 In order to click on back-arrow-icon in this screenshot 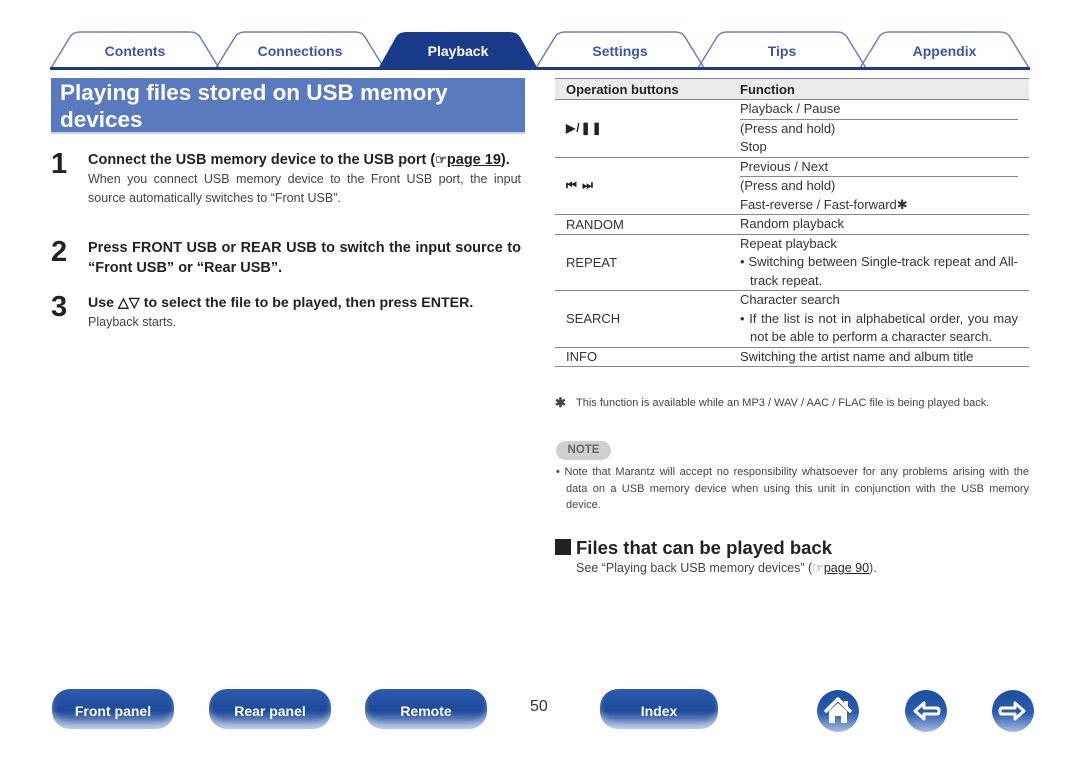, I will do `click(927, 711)`.